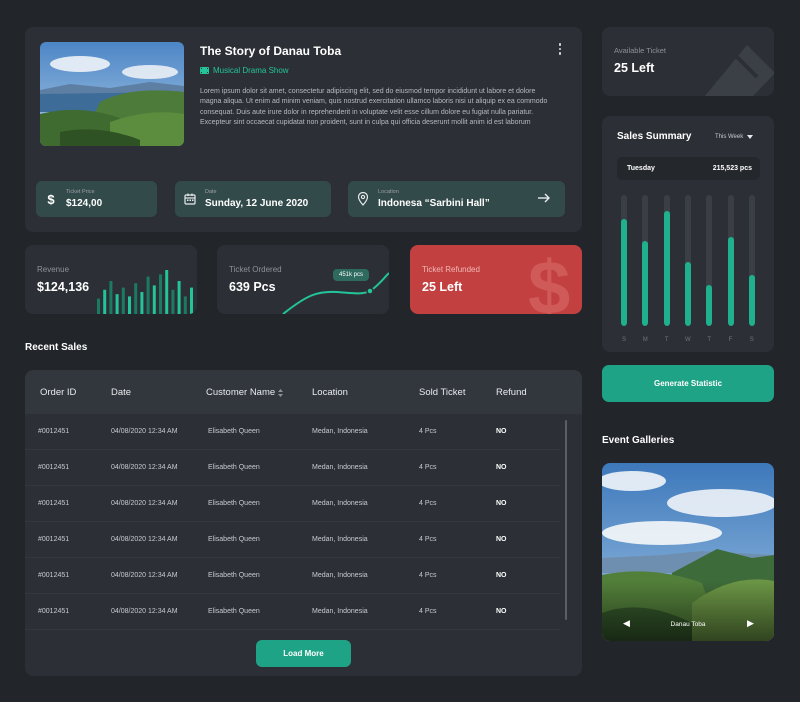 Image resolution: width=800 pixels, height=702 pixels. Describe the element at coordinates (456, 199) in the screenshot. I see `location-pill: Location Indonesa “Sarbini Hall”` at that location.